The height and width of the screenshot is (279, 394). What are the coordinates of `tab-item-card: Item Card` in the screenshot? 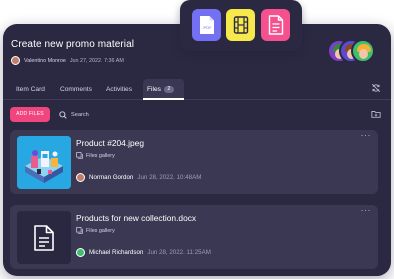 It's located at (30, 89).